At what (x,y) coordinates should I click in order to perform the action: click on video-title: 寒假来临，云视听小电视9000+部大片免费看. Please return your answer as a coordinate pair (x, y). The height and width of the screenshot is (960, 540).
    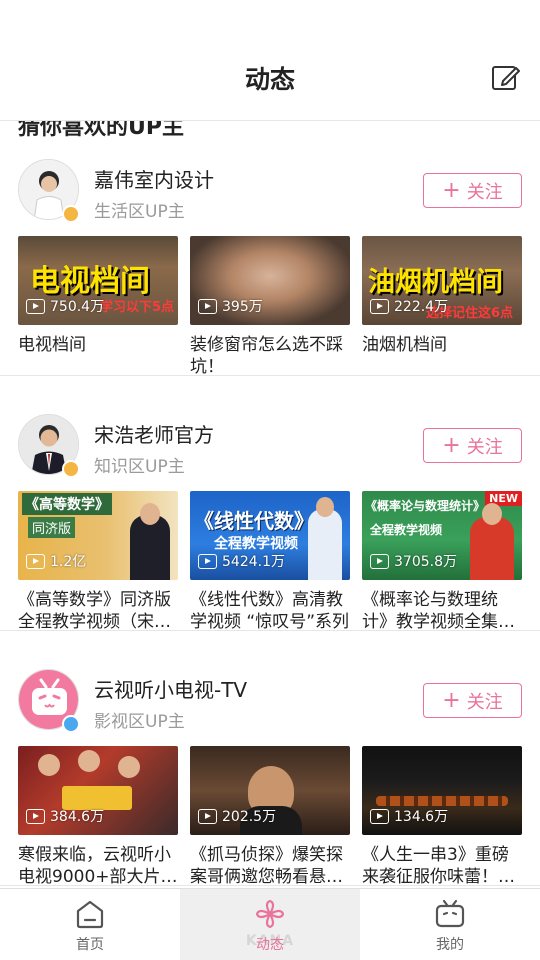
    Looking at the image, I should click on (98, 866).